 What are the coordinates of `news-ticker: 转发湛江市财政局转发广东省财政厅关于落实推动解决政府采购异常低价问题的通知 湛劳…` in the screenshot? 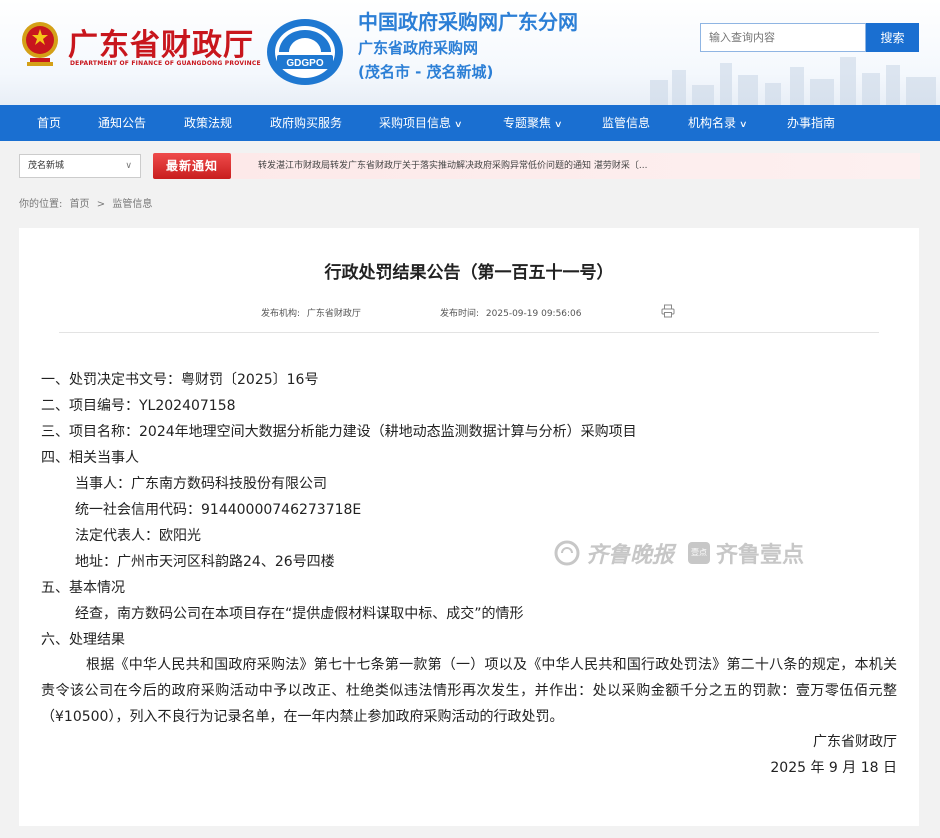 It's located at (575, 166).